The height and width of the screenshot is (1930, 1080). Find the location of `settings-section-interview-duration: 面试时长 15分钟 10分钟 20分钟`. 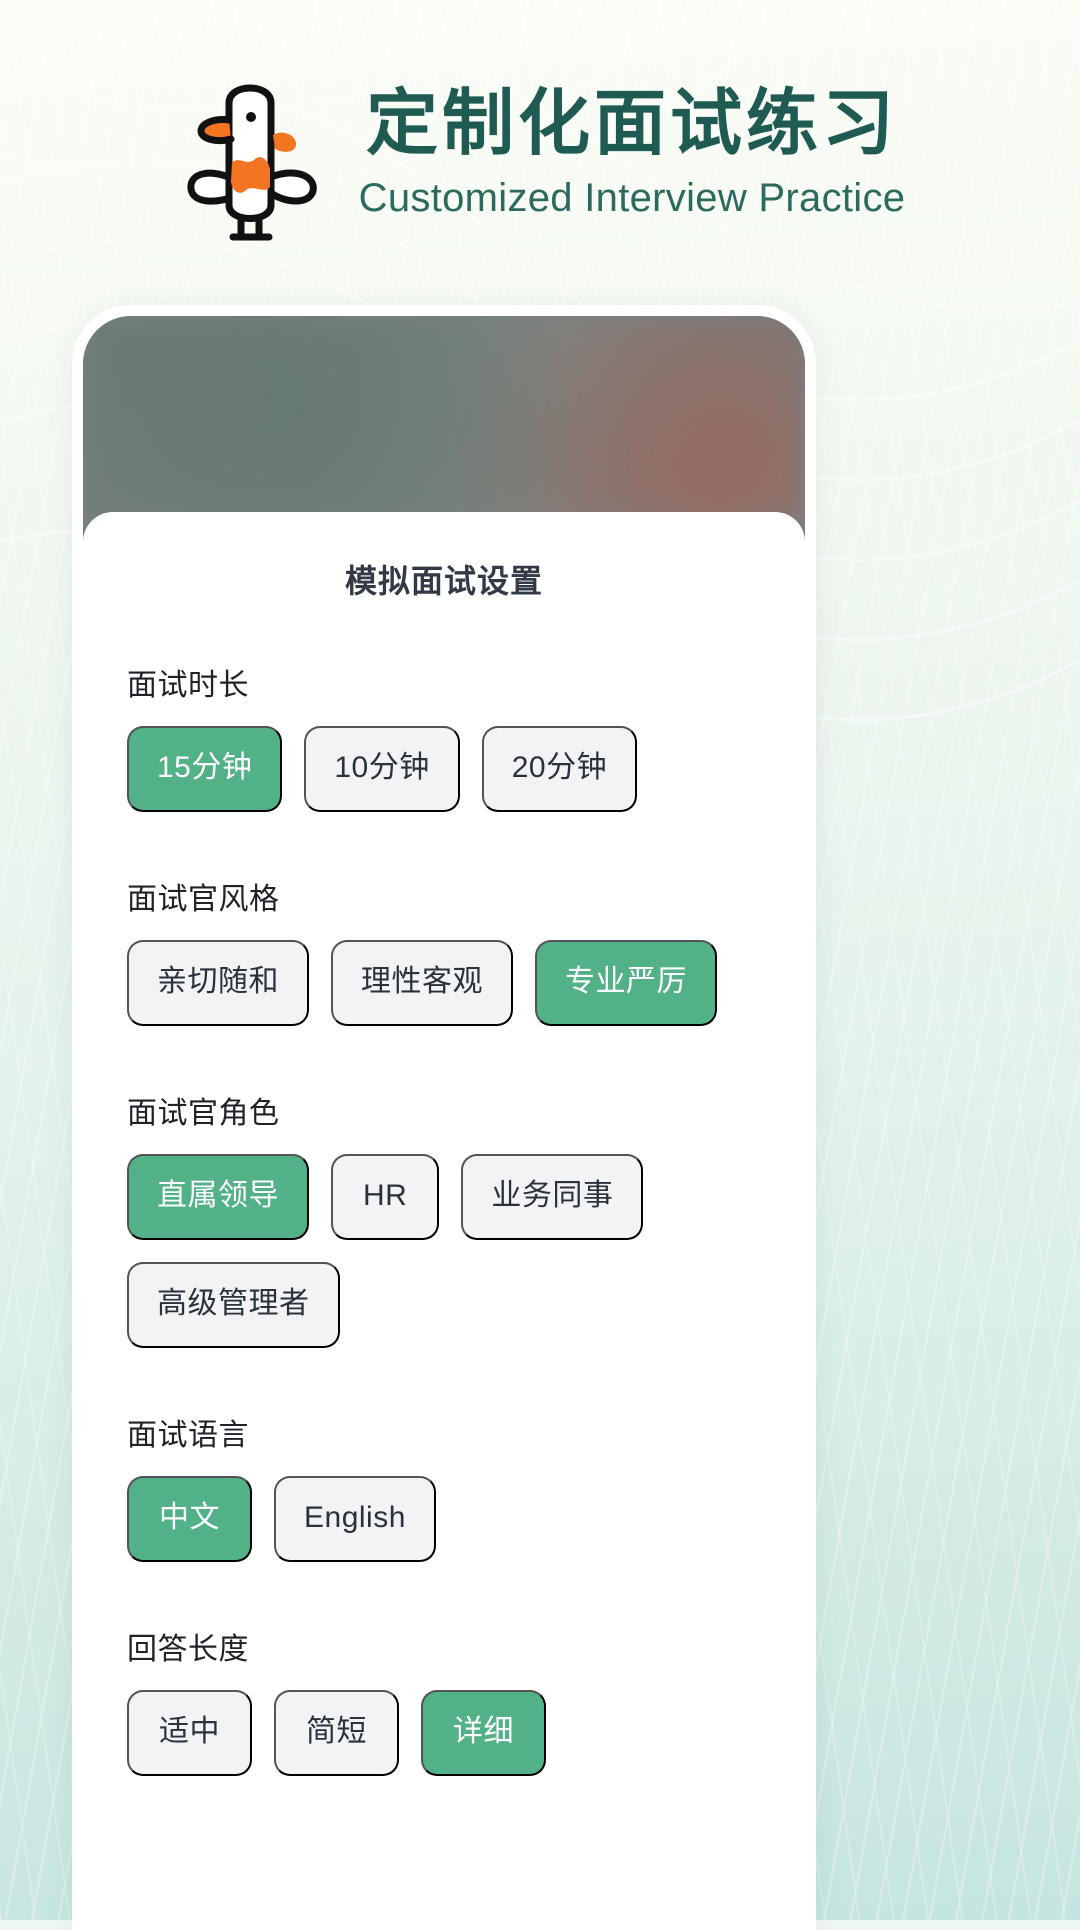

settings-section-interview-duration: 面试时长 15分钟 10分钟 20分钟 is located at coordinates (444, 736).